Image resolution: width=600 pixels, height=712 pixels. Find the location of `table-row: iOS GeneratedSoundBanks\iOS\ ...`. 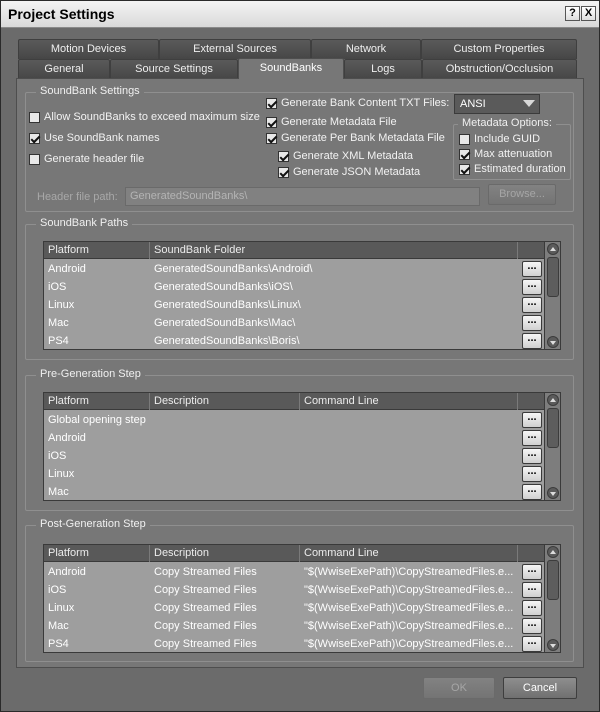

table-row: iOS GeneratedSoundBanks\iOS\ ... is located at coordinates (294, 287).